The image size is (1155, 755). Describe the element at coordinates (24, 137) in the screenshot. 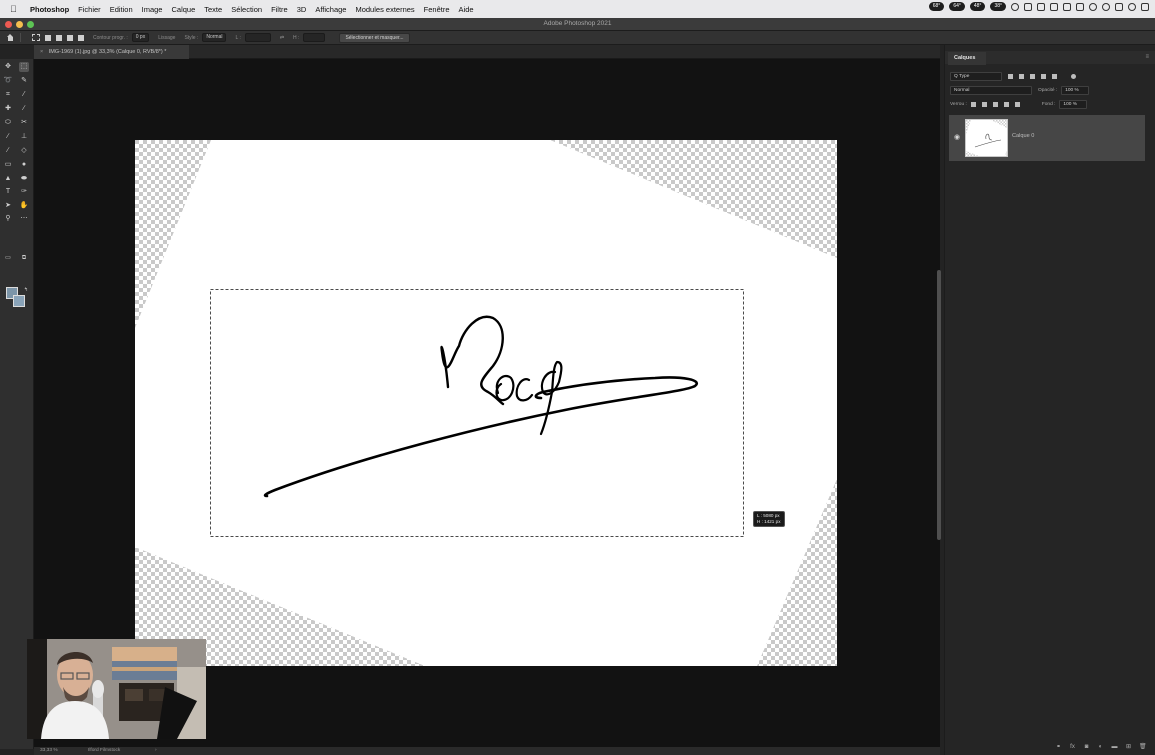

I see `stamp-tool-icon: ⊥` at that location.